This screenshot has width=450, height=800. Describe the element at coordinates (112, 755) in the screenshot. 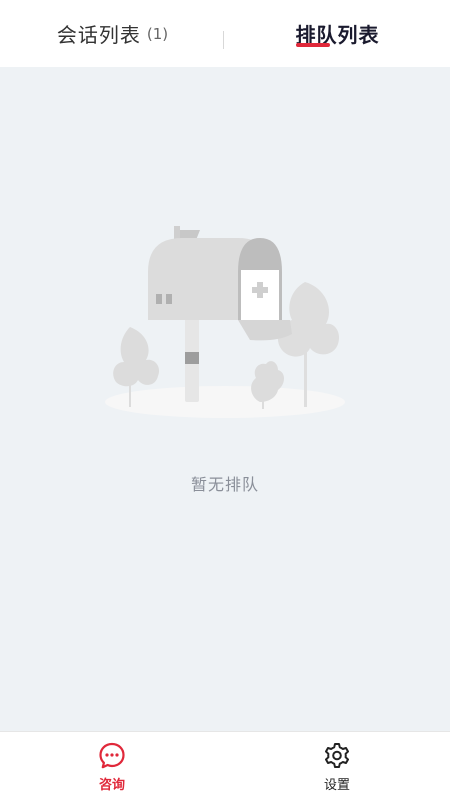

I see `chat-bubble-icon` at that location.